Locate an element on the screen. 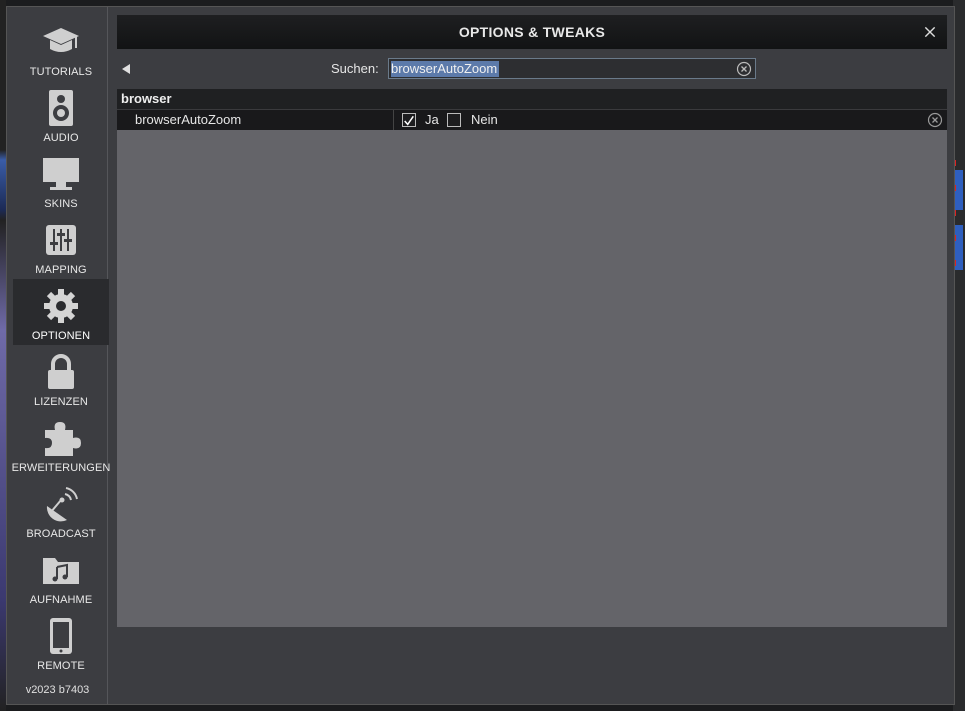 This screenshot has height=711, width=965. no-checkbox is located at coordinates (454, 120).